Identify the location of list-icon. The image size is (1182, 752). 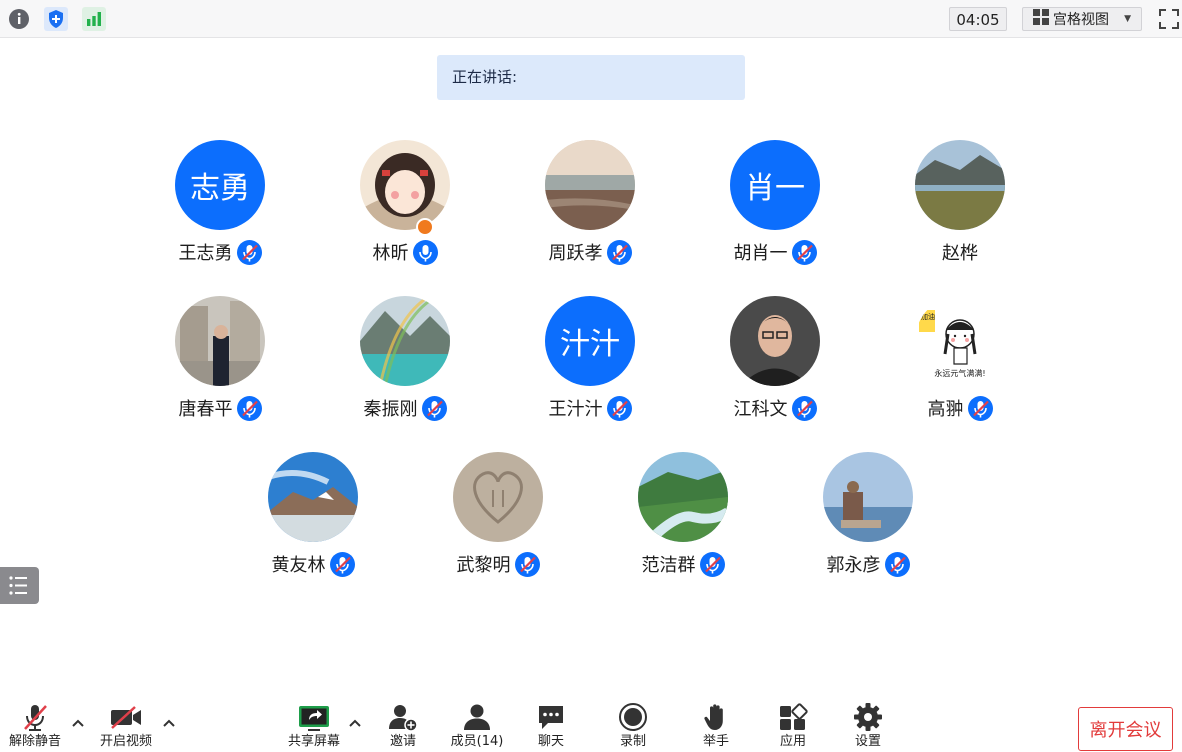
(18, 585).